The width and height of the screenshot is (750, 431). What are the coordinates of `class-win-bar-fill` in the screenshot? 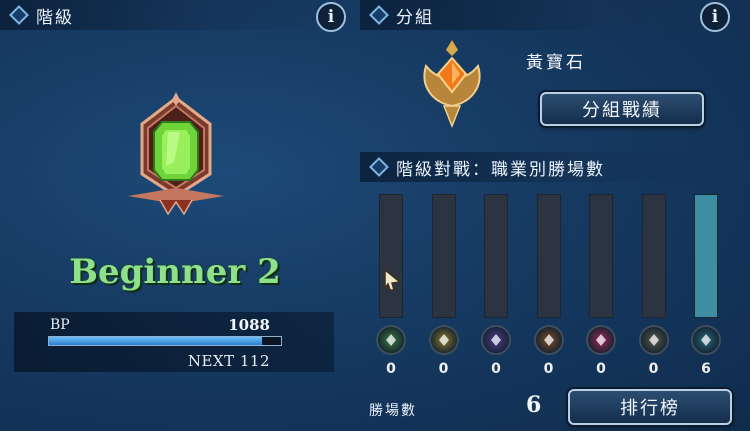 It's located at (706, 256).